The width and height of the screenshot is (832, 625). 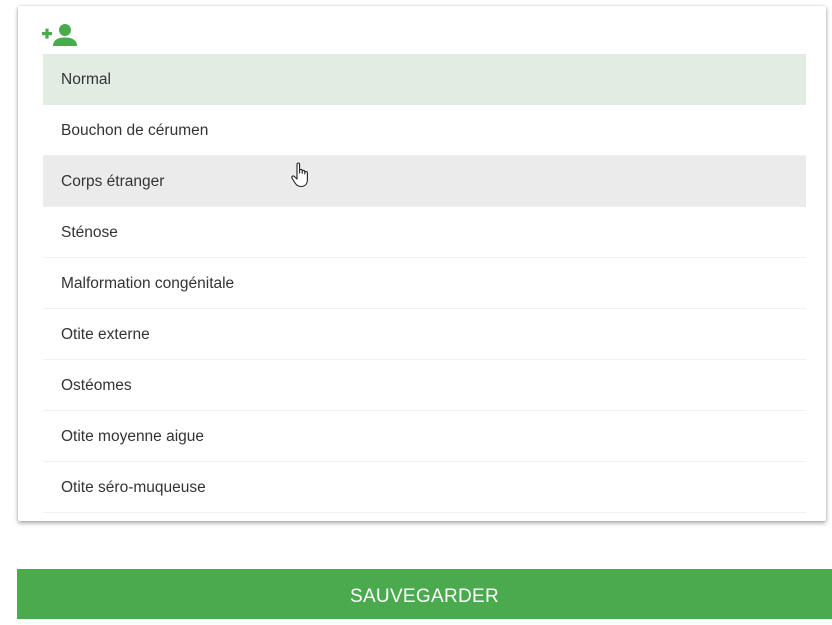 I want to click on list-item: Ostéomes, so click(x=424, y=385).